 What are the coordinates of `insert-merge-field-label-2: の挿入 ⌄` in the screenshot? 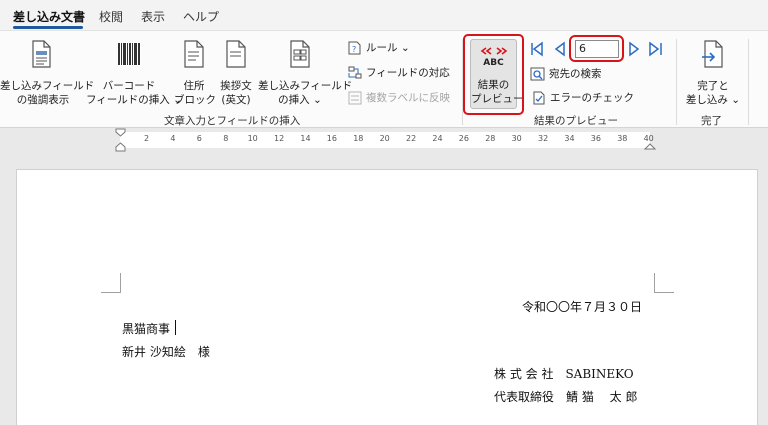 It's located at (300, 100).